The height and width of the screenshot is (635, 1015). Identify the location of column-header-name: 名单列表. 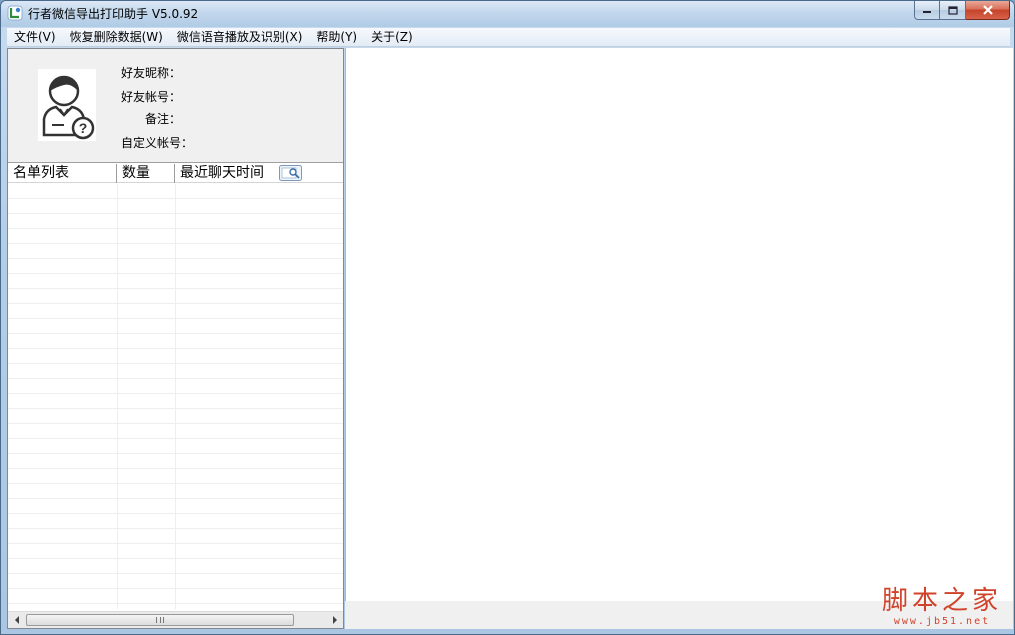
(62, 173).